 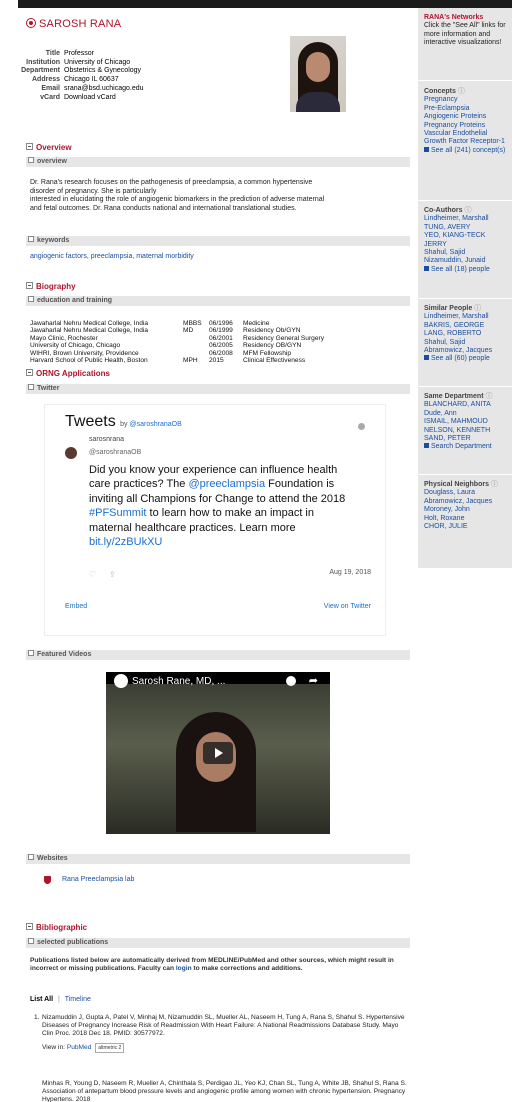 I want to click on share-icon: ⇪, so click(x=112, y=574).